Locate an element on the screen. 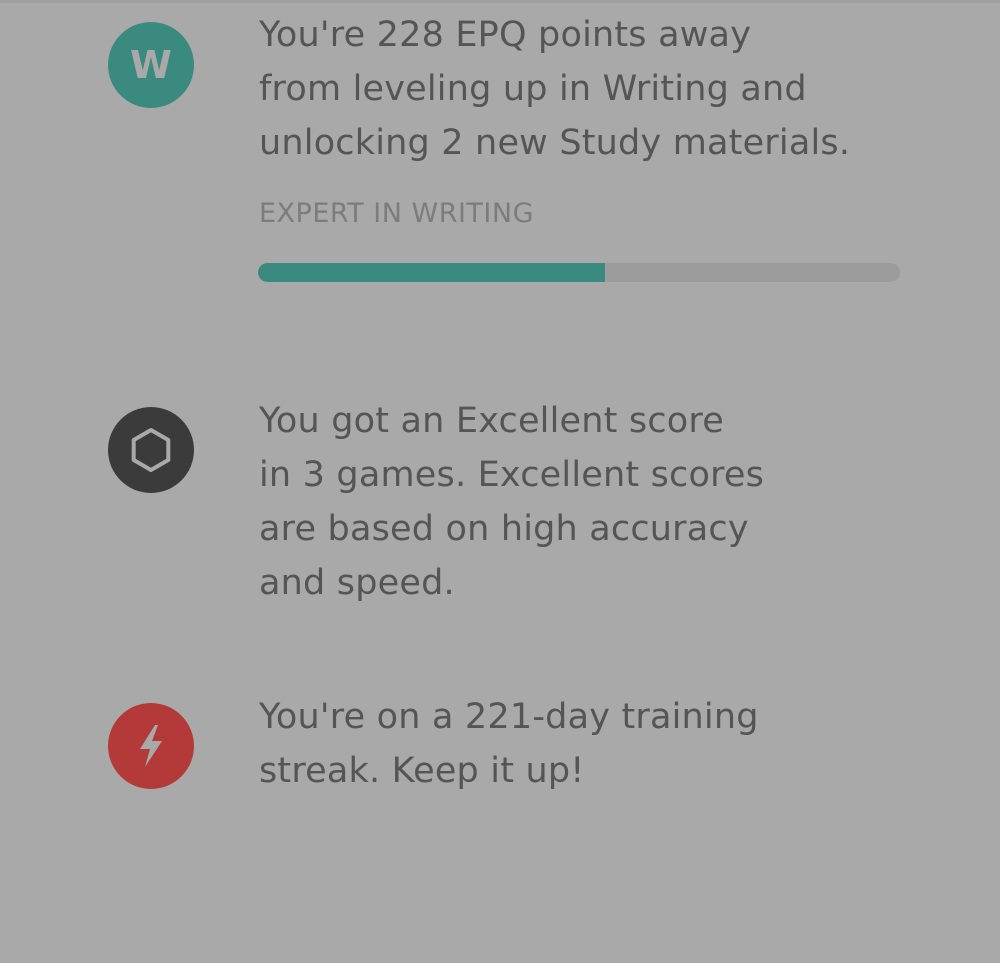  lightning-bolt-icon is located at coordinates (151, 746).